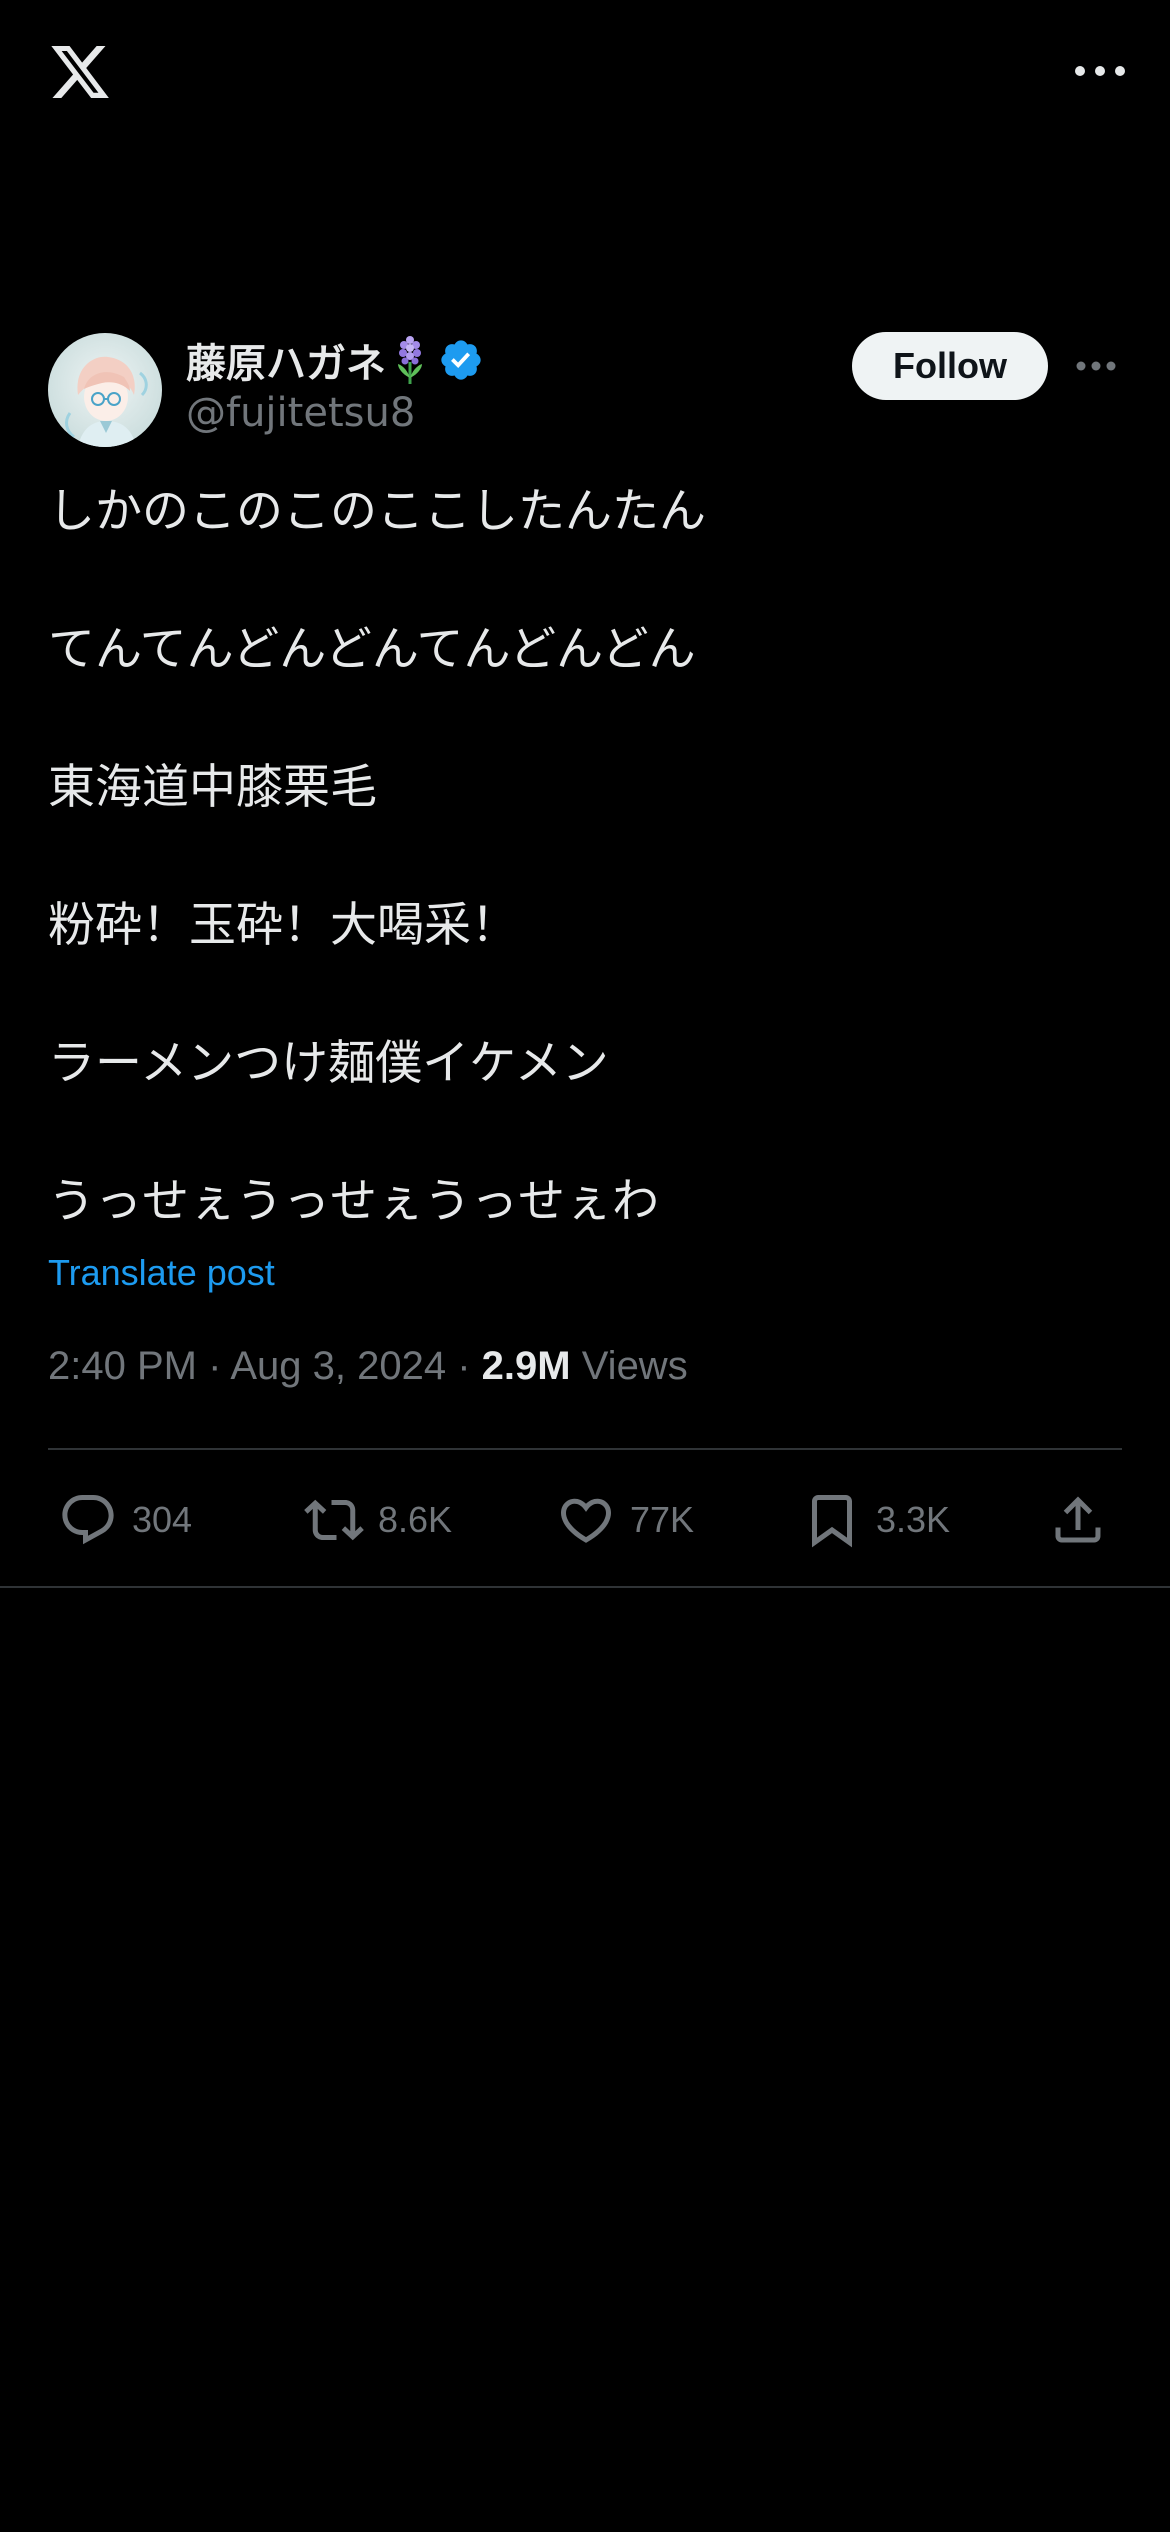 This screenshot has height=2532, width=1170. I want to click on share-button, so click(1078, 1520).